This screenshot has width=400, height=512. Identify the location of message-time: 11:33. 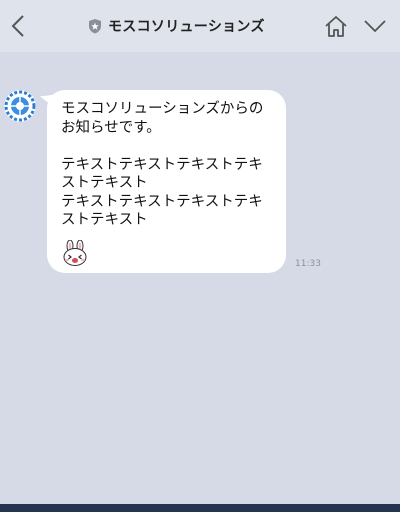
(308, 264).